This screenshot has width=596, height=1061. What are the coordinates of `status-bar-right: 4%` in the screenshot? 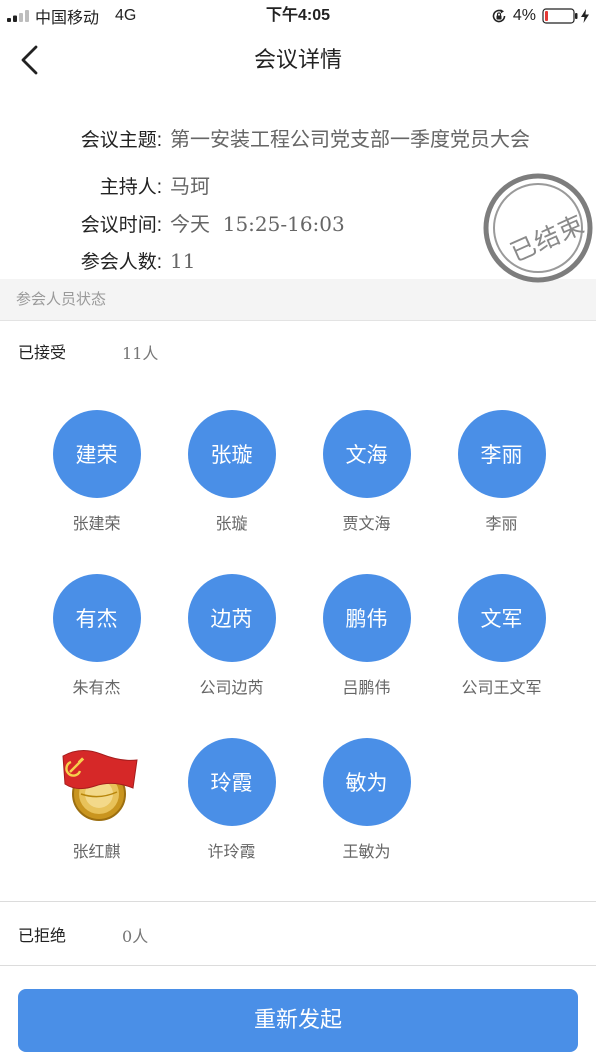 It's located at (540, 16).